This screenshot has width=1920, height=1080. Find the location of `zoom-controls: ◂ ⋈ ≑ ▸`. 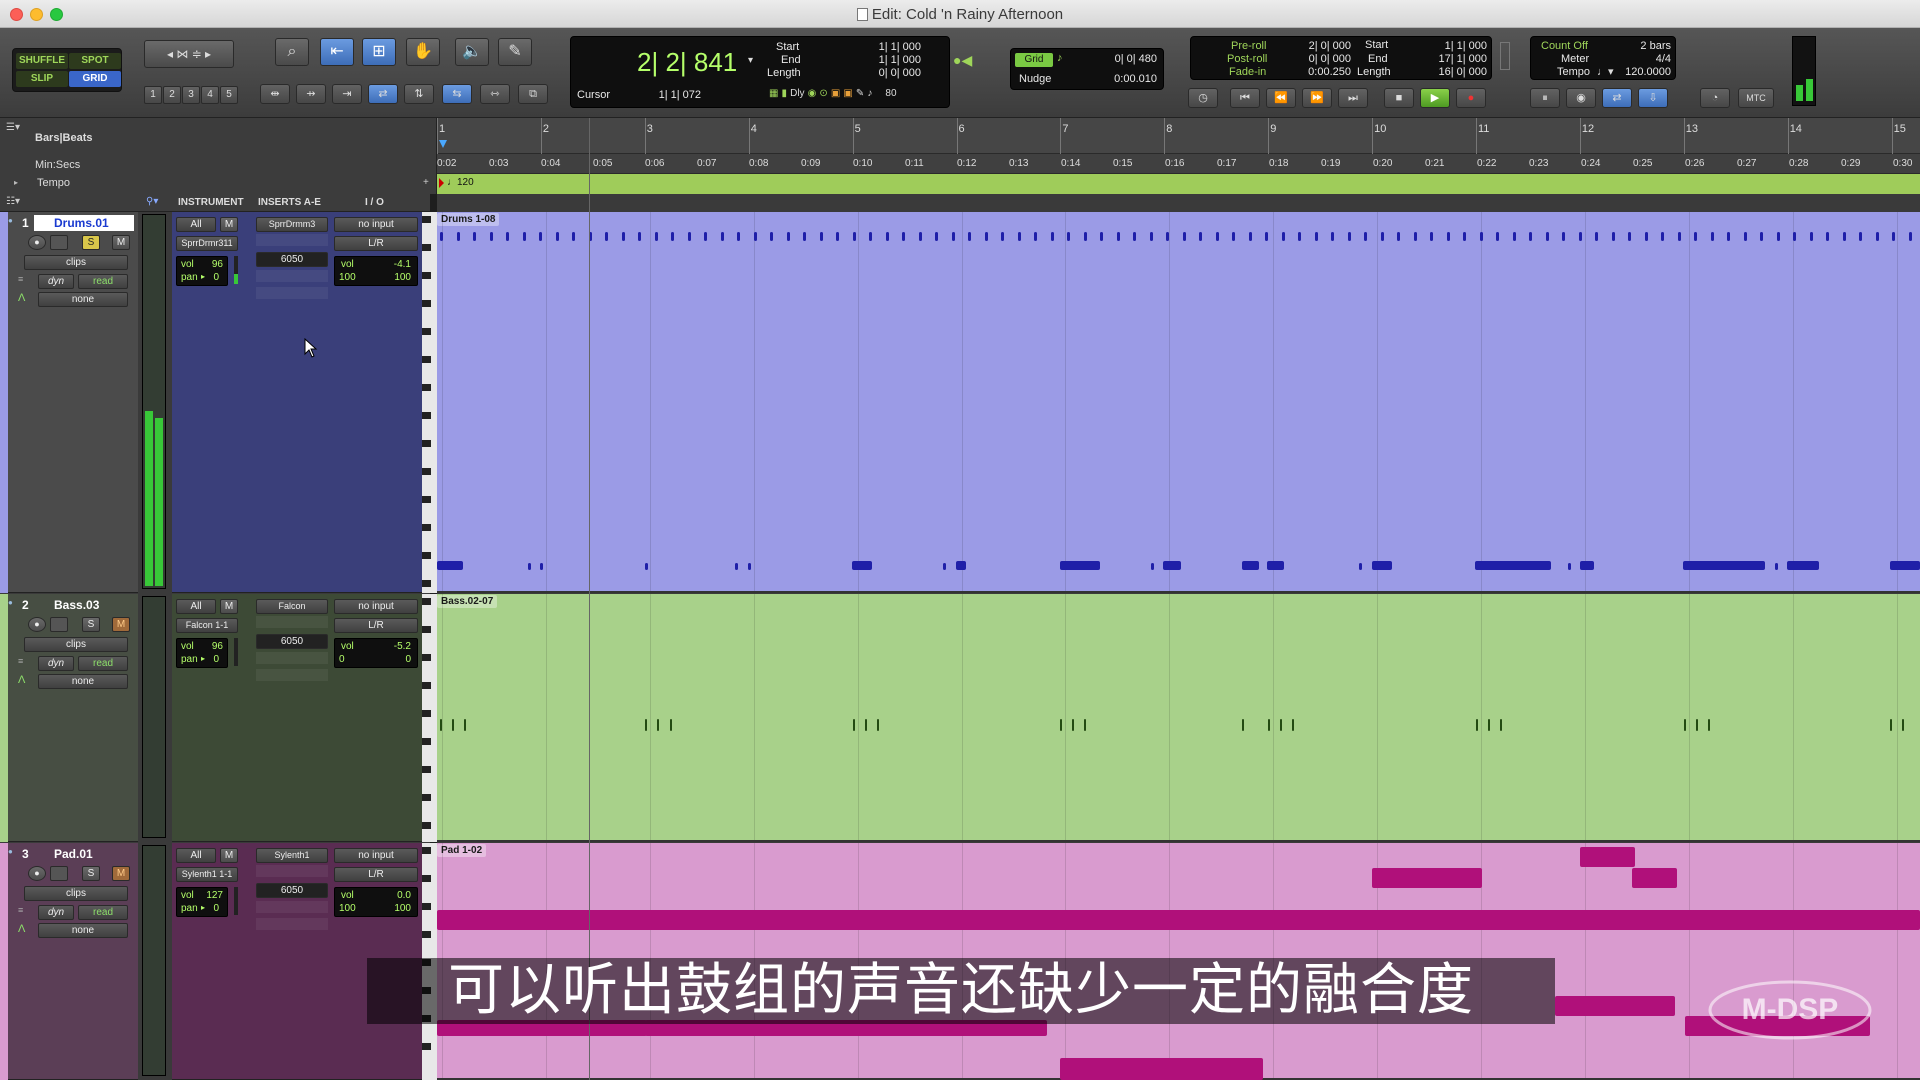

zoom-controls: ◂ ⋈ ≑ ▸ is located at coordinates (189, 54).